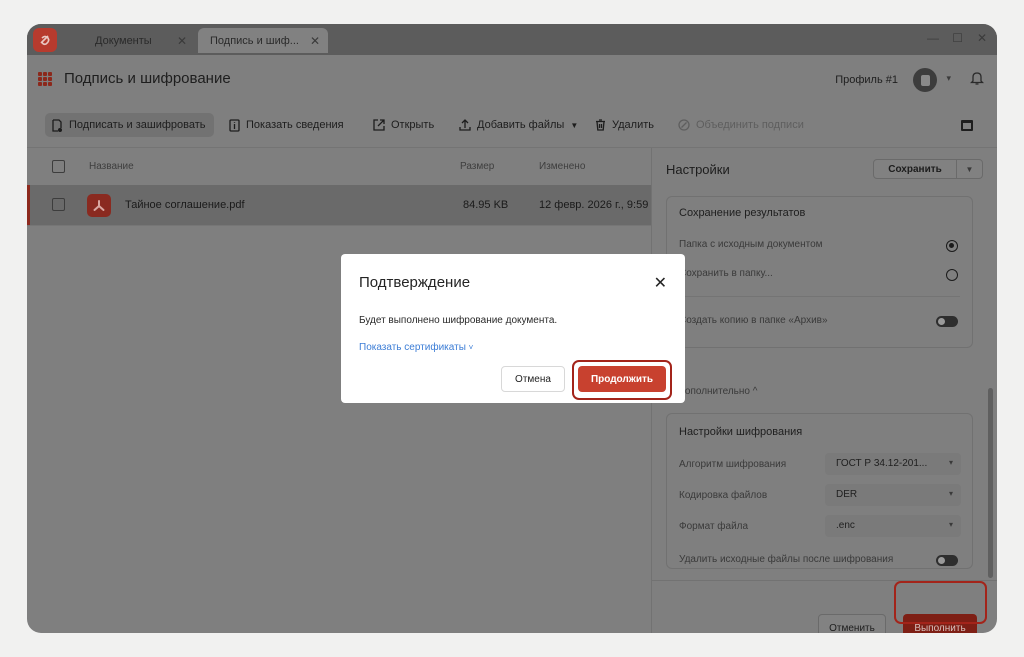 The image size is (1024, 657). I want to click on open-label: Открыть, so click(413, 125).